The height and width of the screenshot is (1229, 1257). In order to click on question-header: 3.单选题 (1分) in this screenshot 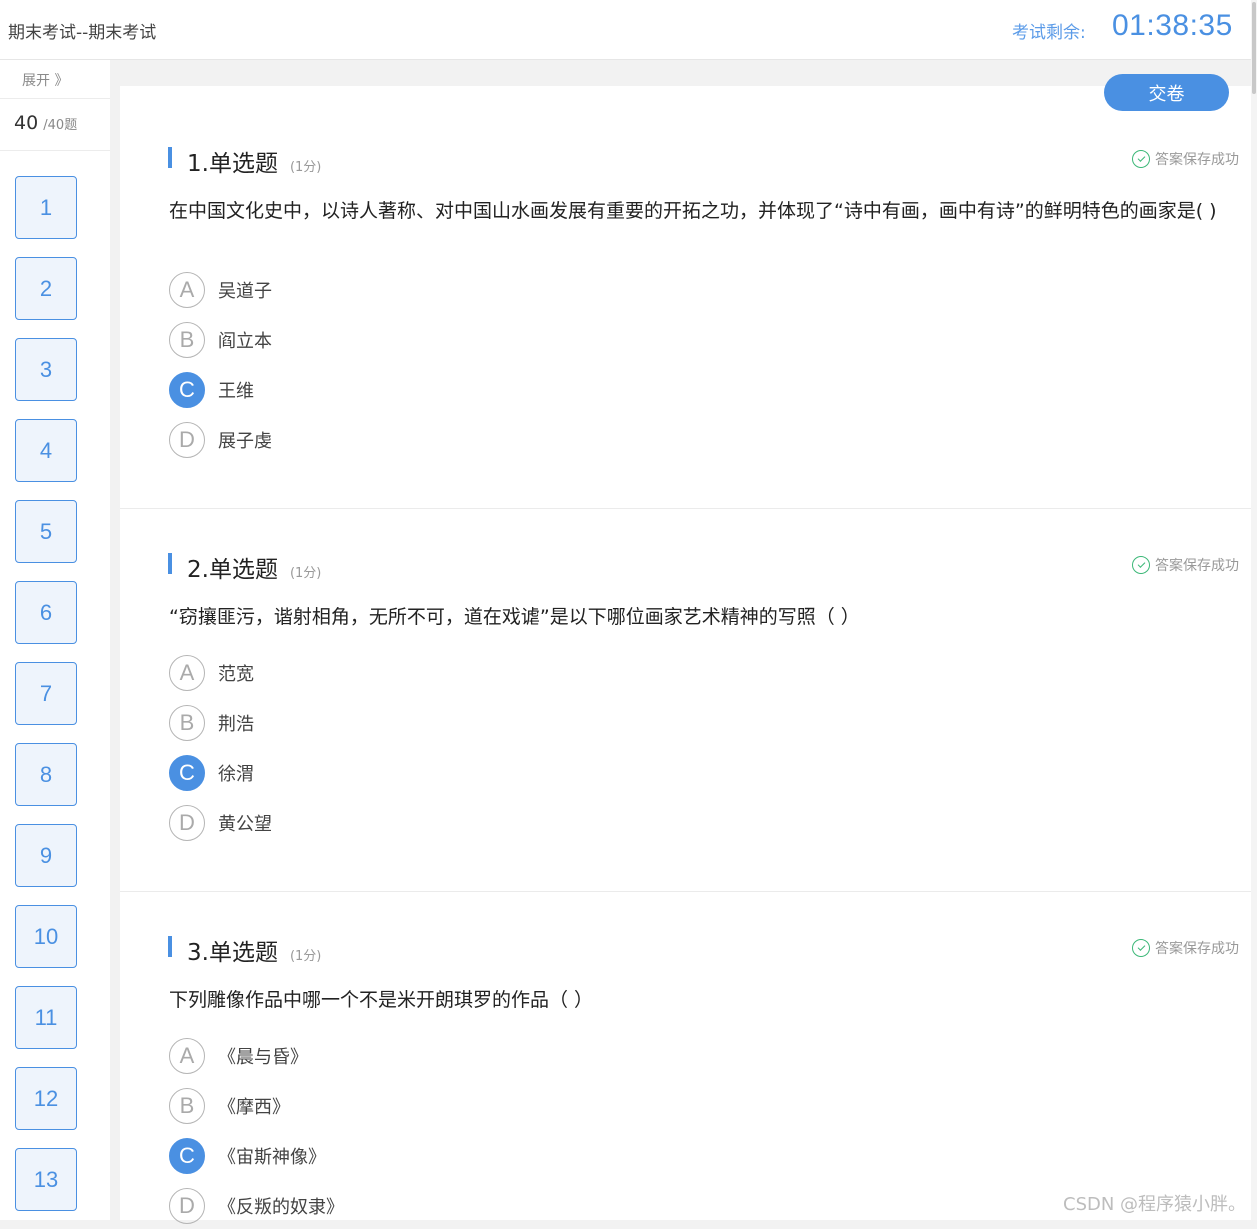, I will do `click(245, 950)`.